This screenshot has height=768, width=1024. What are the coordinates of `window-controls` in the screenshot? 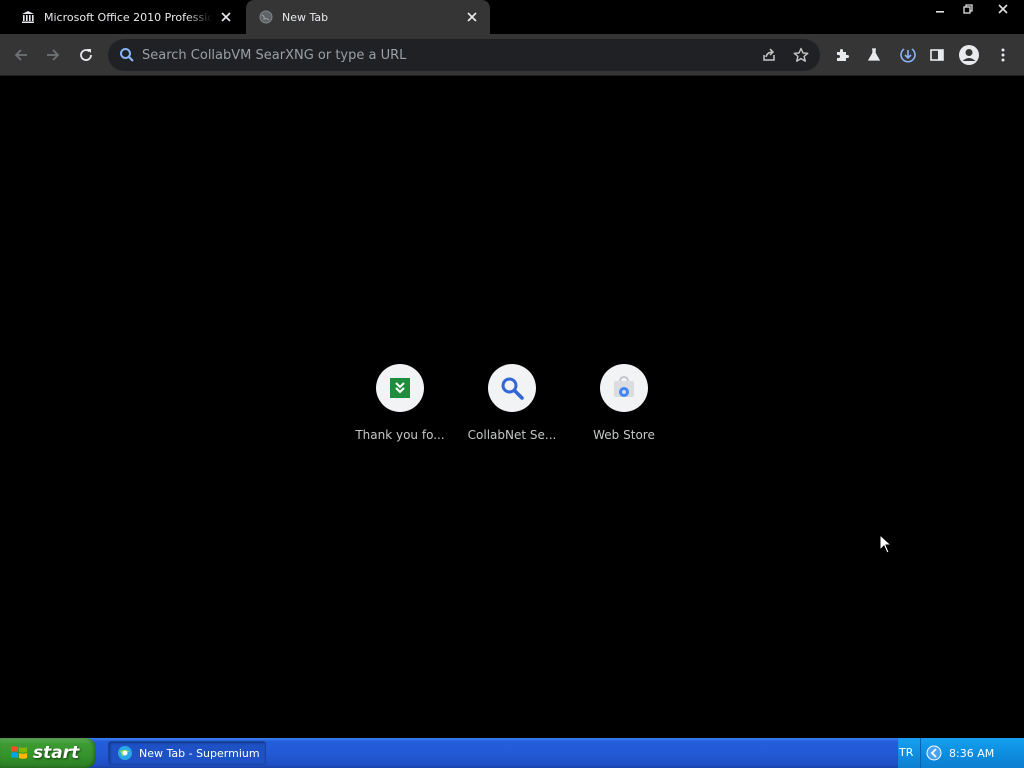 It's located at (975, 9).